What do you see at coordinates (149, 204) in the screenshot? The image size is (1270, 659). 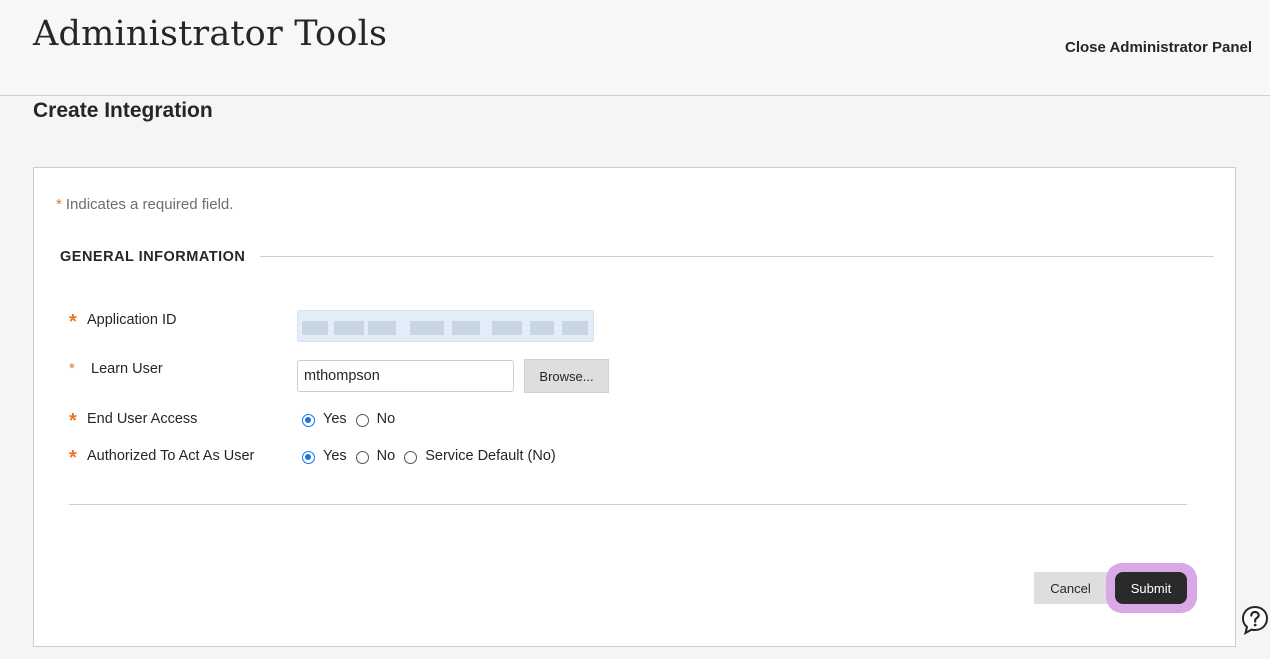 I see `required-note-text: Indicates a required field.` at bounding box center [149, 204].